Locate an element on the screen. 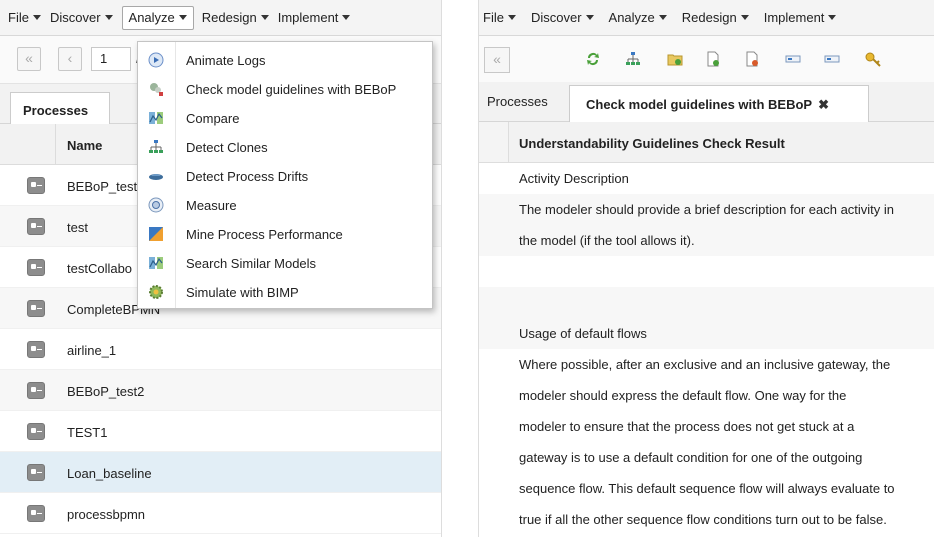 The width and height of the screenshot is (934, 537). table-row: airline_1 is located at coordinates (220, 349).